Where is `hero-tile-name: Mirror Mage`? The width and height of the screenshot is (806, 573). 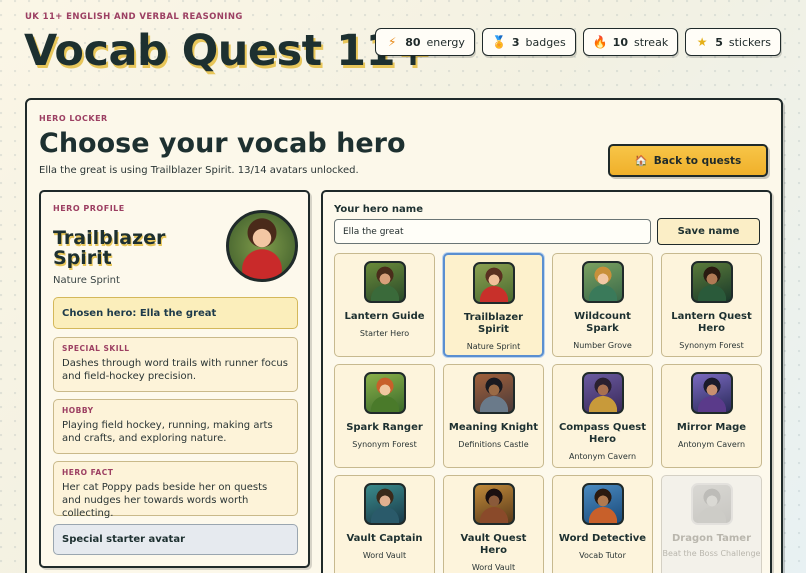 hero-tile-name: Mirror Mage is located at coordinates (711, 427).